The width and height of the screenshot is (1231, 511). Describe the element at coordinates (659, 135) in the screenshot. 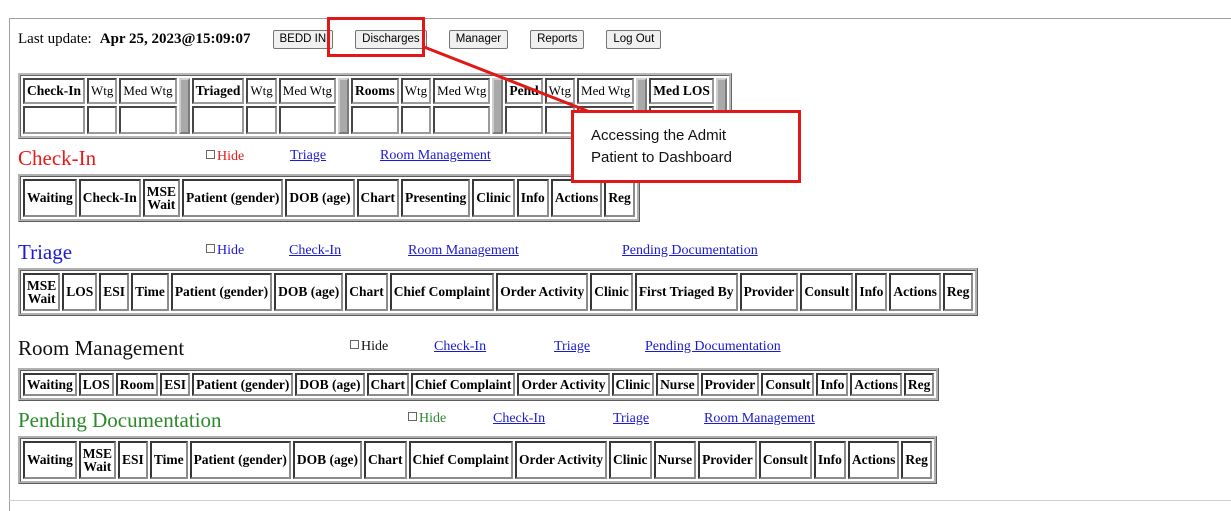

I see `callout-line-1: Accessing the Admit` at that location.